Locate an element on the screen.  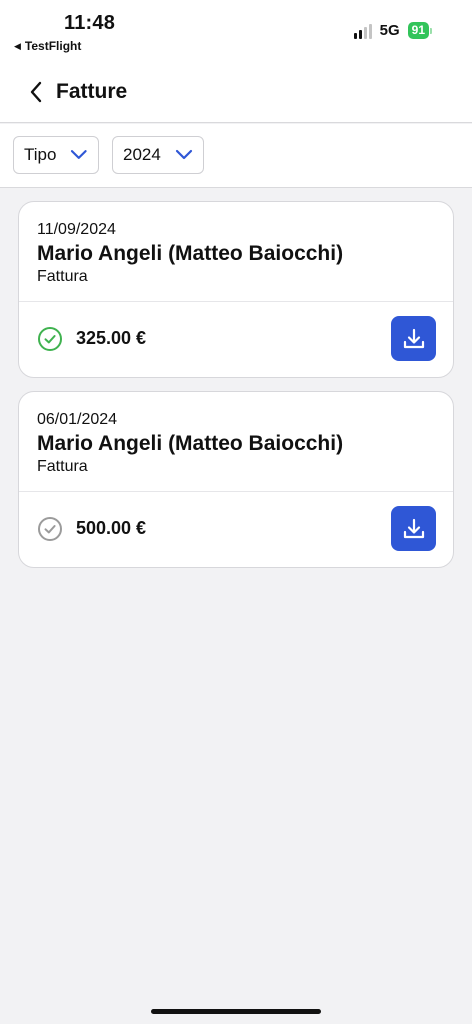
invoice-amount: 500.00 € is located at coordinates (111, 528).